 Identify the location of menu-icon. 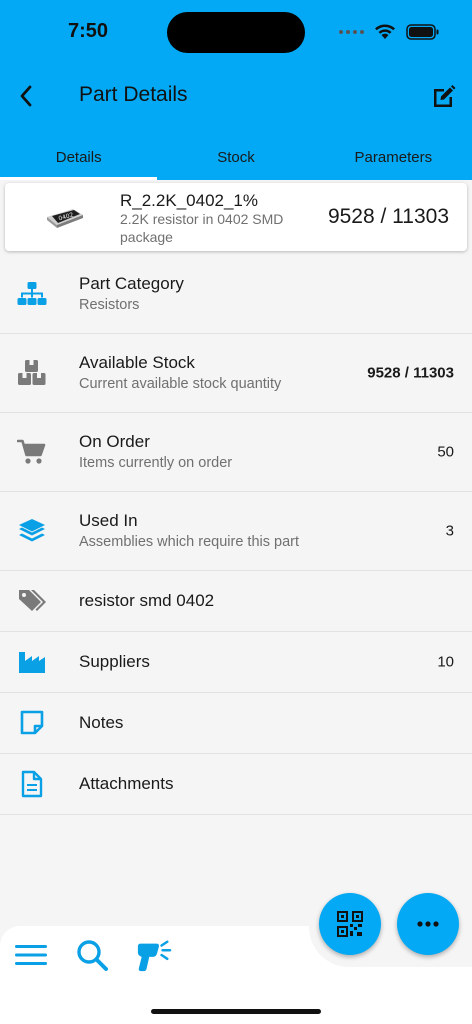
(31, 955).